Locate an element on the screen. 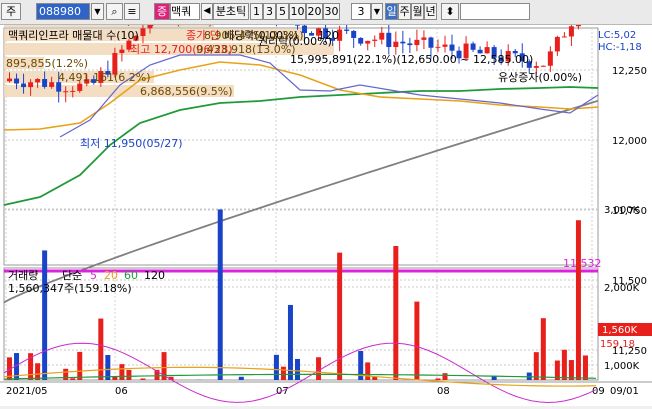 This screenshot has height=409, width=652. volume-legend-ma60: 60 is located at coordinates (131, 275).